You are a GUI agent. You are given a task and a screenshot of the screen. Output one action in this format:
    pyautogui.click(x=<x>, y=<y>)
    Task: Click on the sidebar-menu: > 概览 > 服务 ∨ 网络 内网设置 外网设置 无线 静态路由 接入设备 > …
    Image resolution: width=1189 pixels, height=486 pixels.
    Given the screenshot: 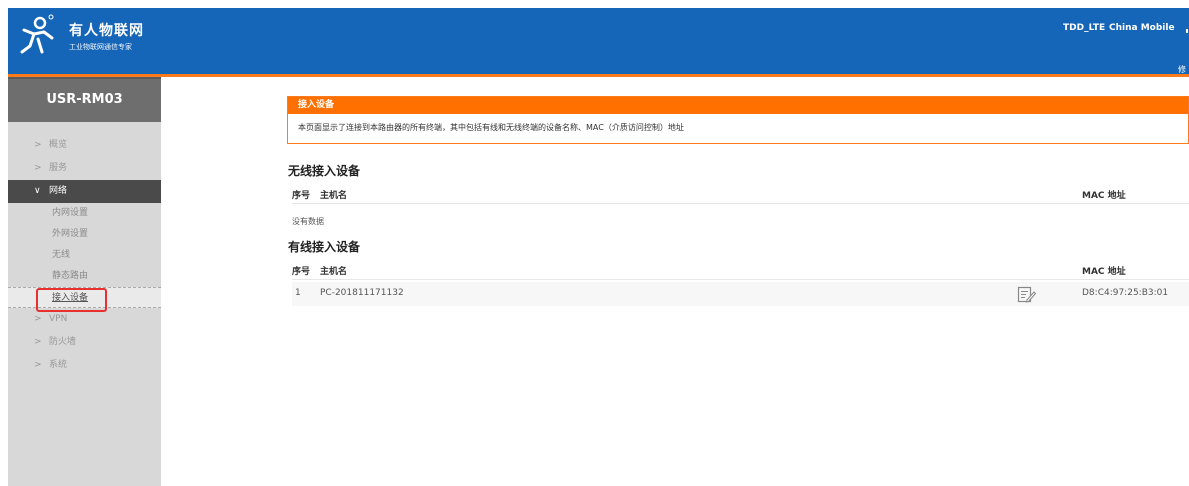 What is the action you would take?
    pyautogui.click(x=84, y=255)
    